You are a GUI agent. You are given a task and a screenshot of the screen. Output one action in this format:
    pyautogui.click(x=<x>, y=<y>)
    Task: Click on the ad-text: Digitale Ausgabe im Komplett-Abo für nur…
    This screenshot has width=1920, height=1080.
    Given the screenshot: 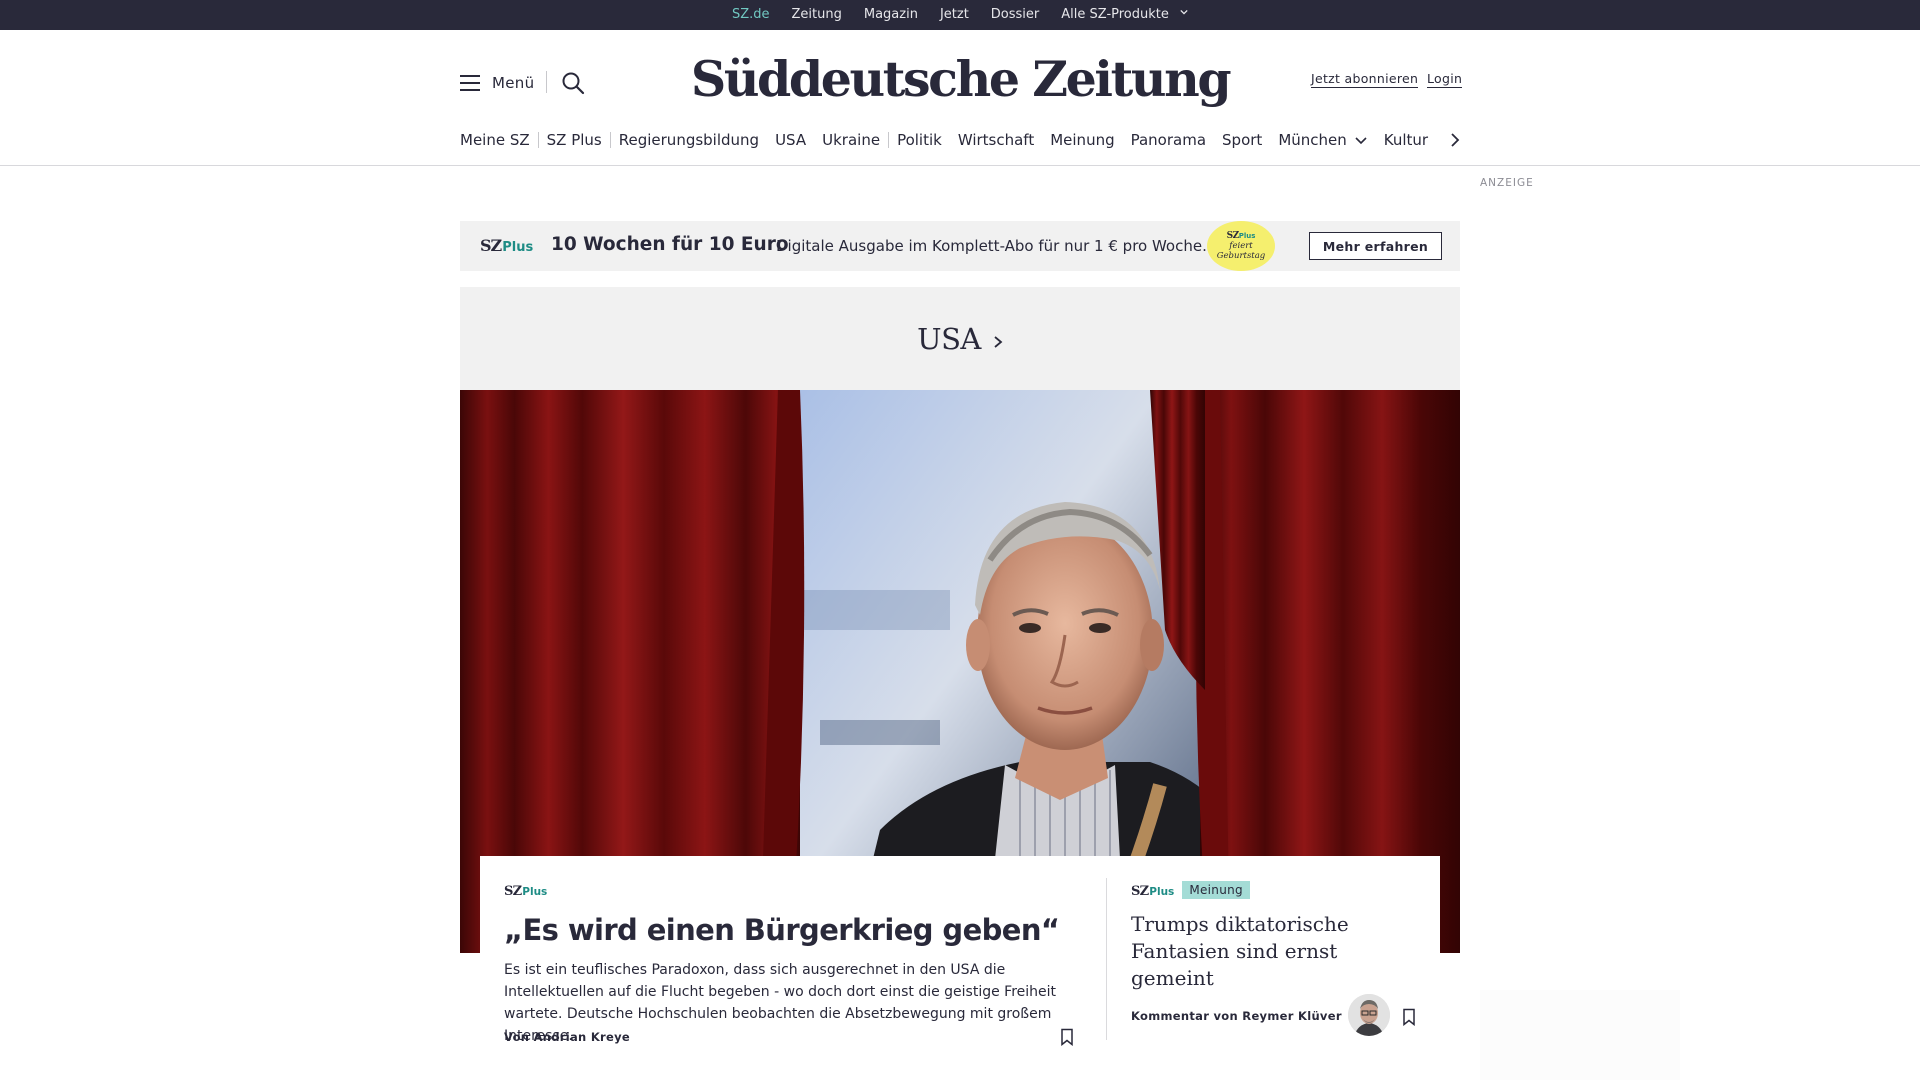 What is the action you would take?
    pyautogui.click(x=991, y=246)
    